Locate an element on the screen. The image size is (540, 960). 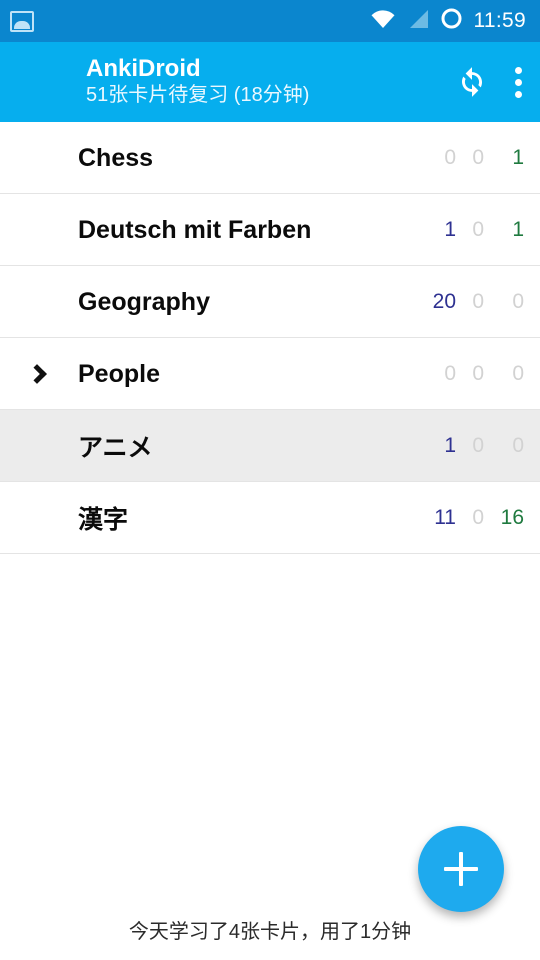
overflow-menu-icon is located at coordinates (518, 82).